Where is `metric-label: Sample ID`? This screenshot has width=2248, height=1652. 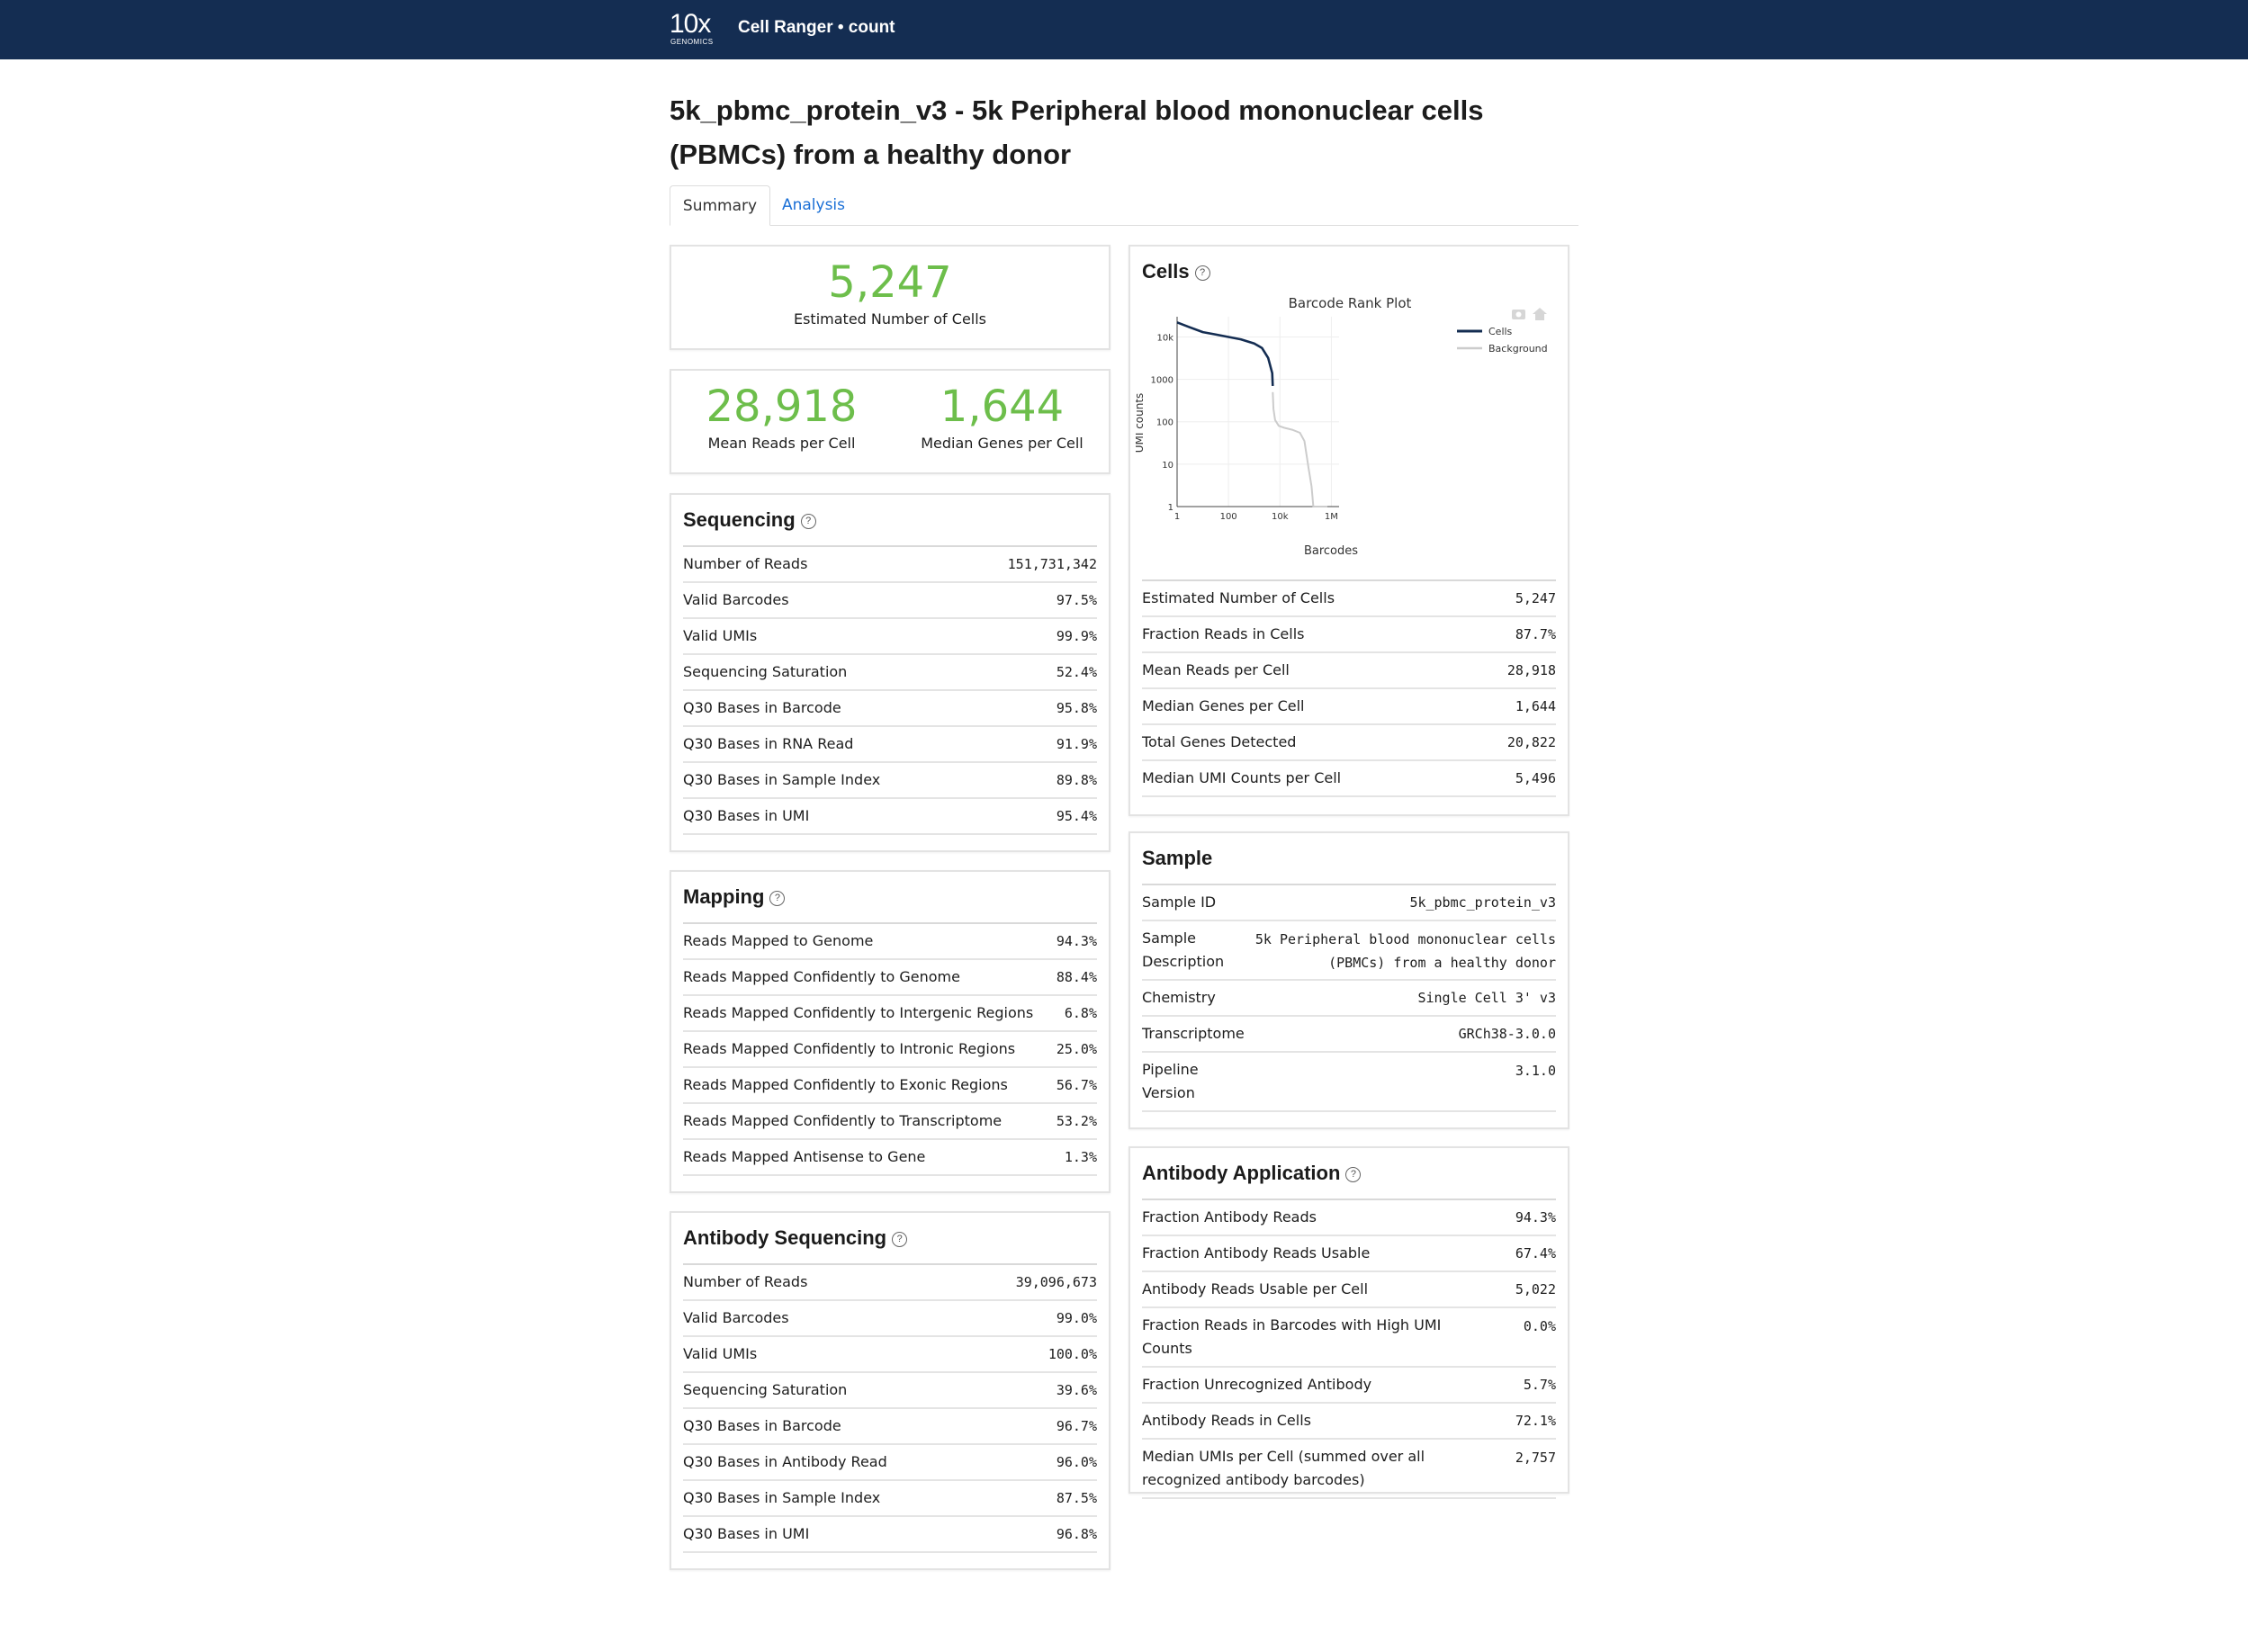
metric-label: Sample ID is located at coordinates (1179, 902).